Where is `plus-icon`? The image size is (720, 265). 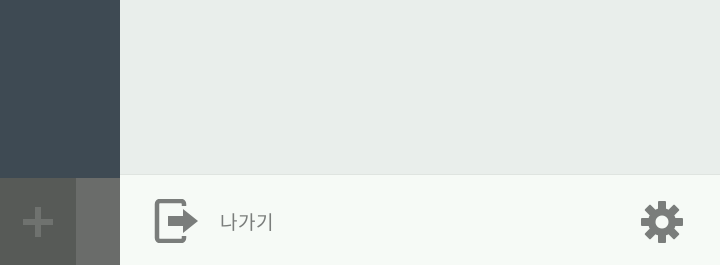
plus-icon is located at coordinates (38, 221).